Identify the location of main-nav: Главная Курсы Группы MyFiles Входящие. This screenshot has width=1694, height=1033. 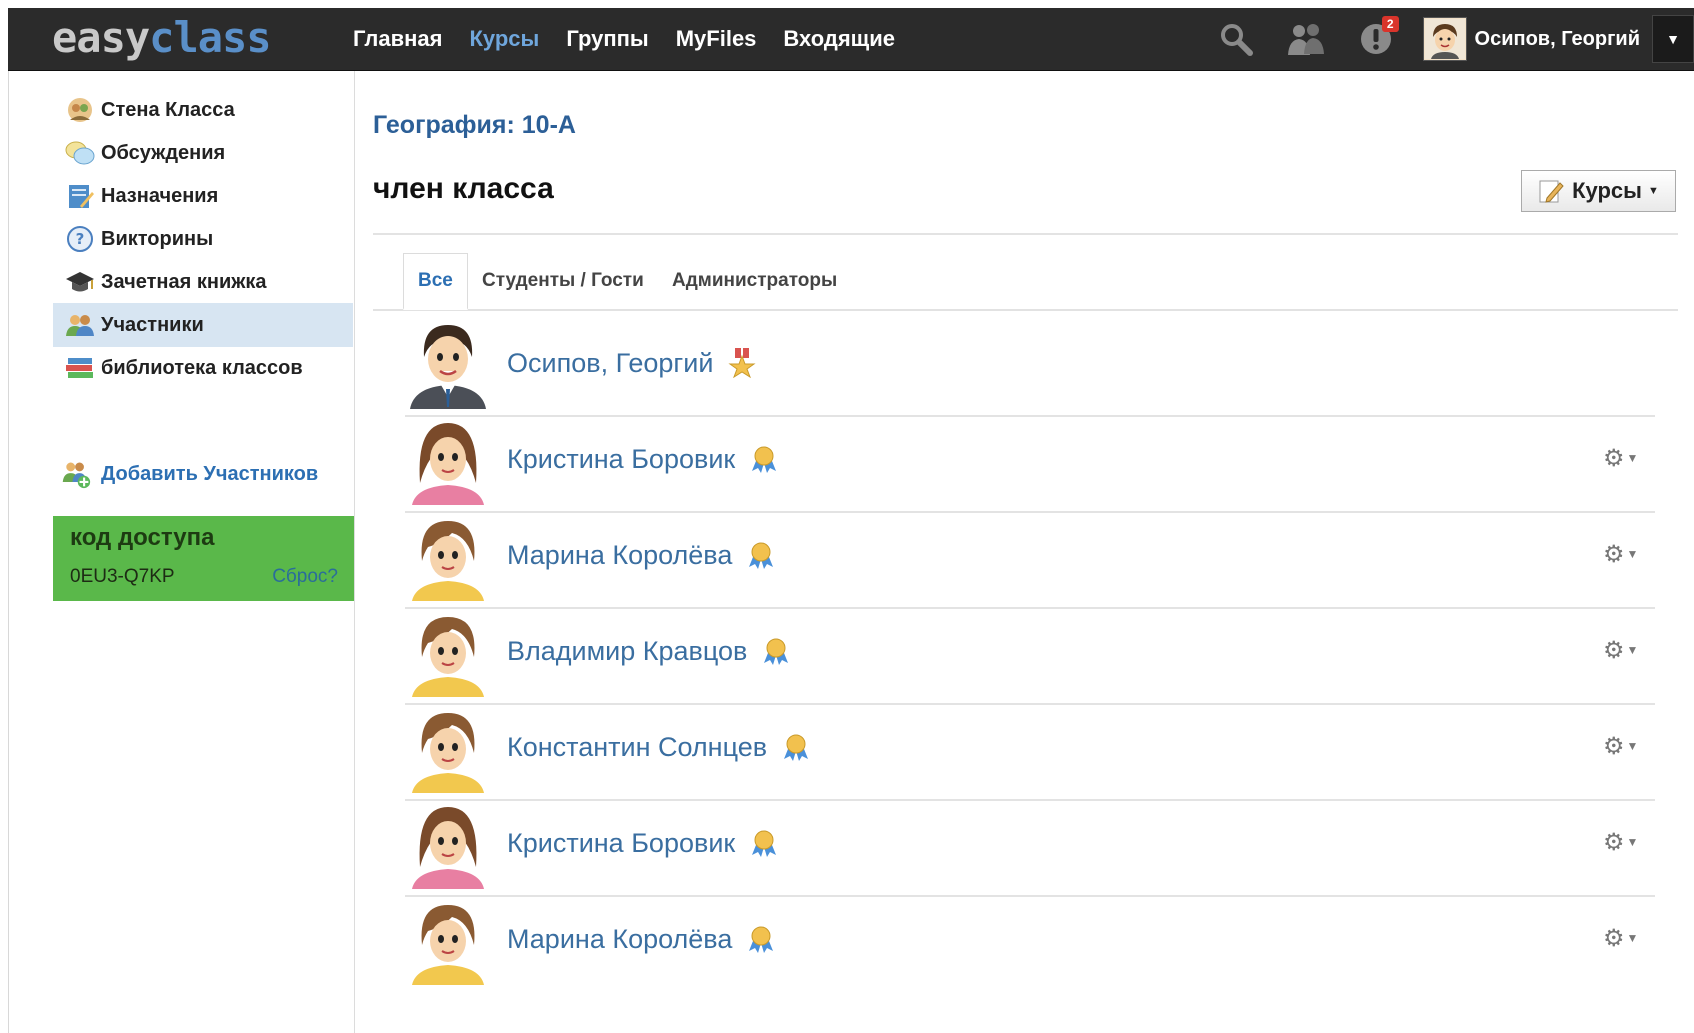
(637, 39).